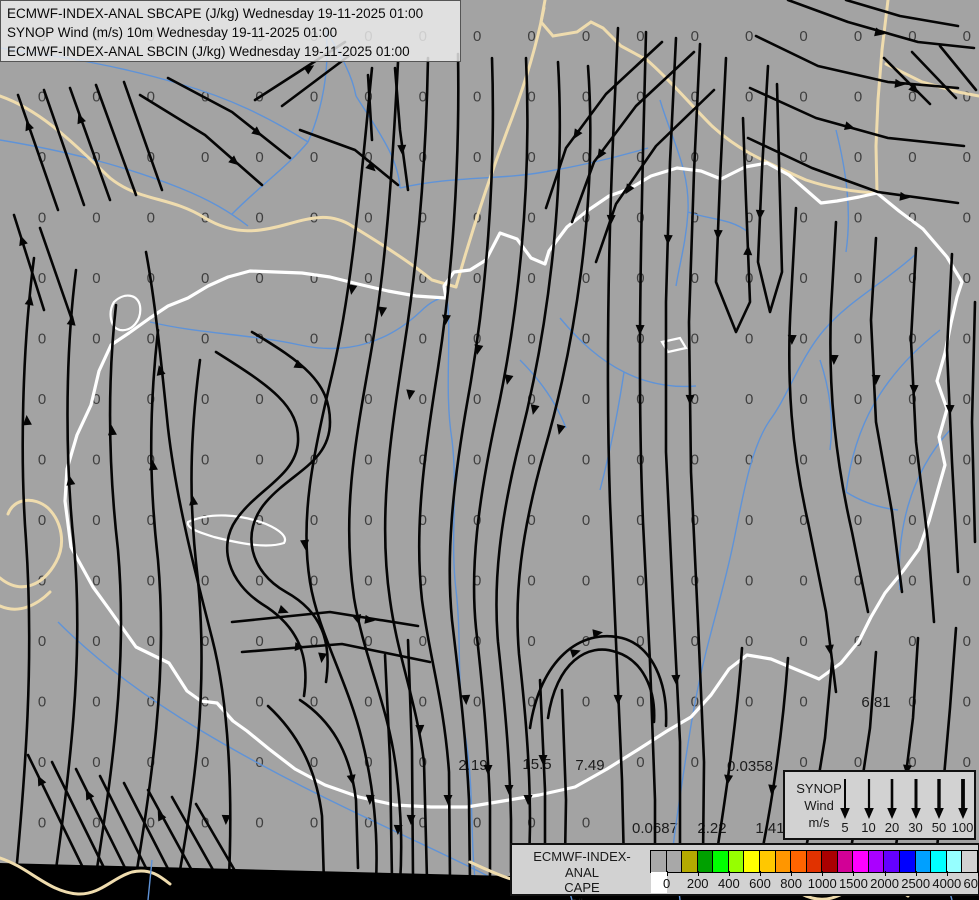 Image resolution: width=979 pixels, height=900 pixels. What do you see at coordinates (939, 827) in the screenshot?
I see `wind-speed-label: 50` at bounding box center [939, 827].